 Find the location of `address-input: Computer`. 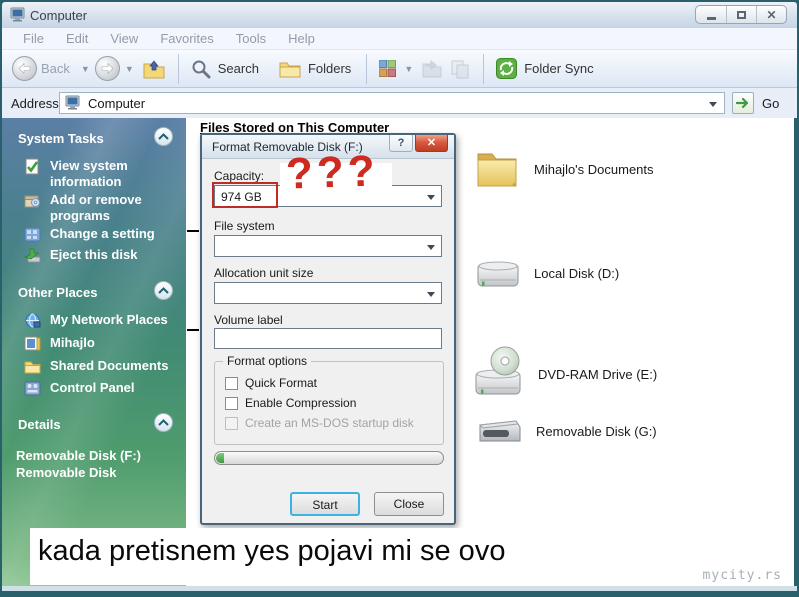

address-input: Computer is located at coordinates (392, 103).